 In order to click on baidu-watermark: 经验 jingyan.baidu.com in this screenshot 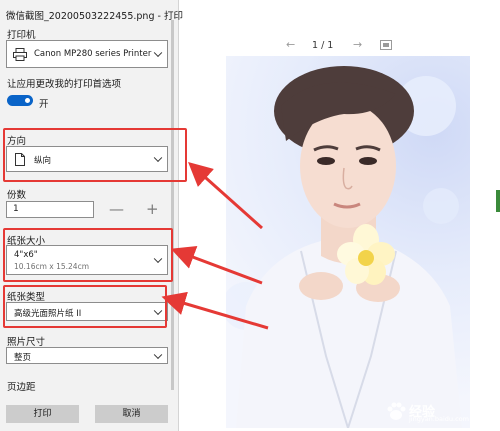, I will do `click(435, 412)`.